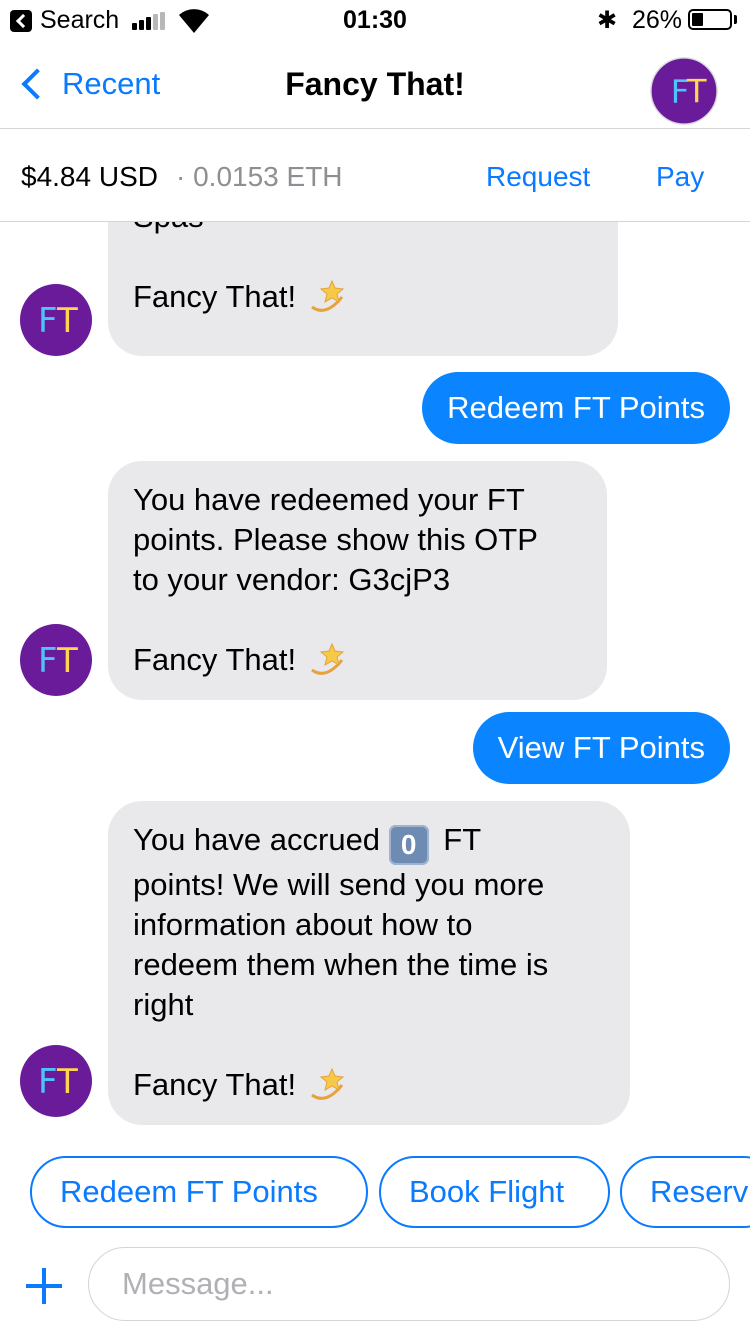 Image resolution: width=750 pixels, height=1334 pixels. I want to click on message-composer, so click(375, 1287).